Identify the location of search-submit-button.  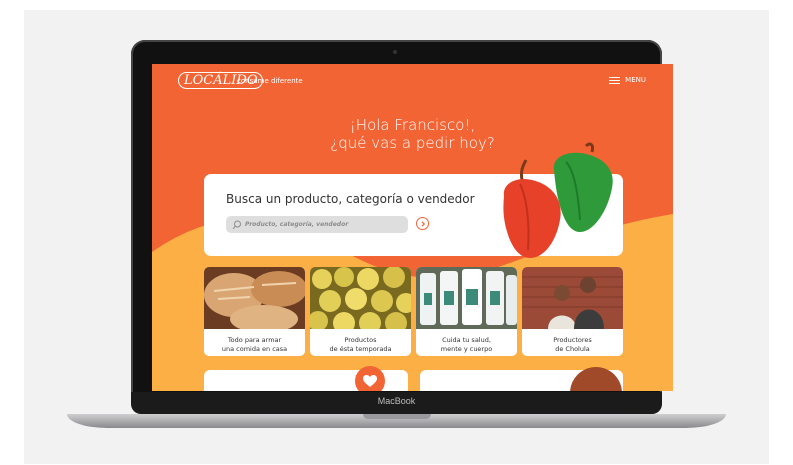
(422, 223).